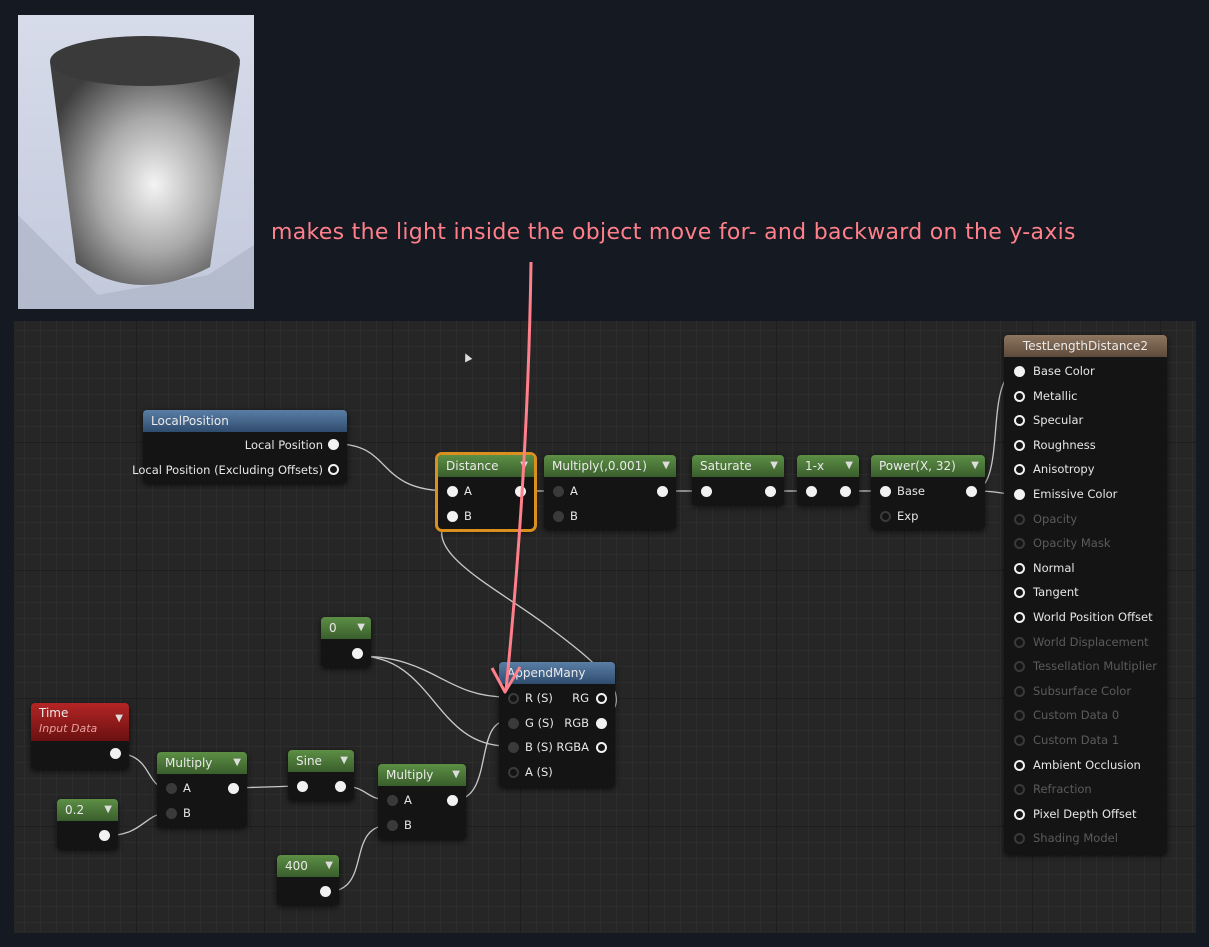 The height and width of the screenshot is (947, 1209). Describe the element at coordinates (346, 642) in the screenshot. I see `node-constant-0: 0 ▼` at that location.